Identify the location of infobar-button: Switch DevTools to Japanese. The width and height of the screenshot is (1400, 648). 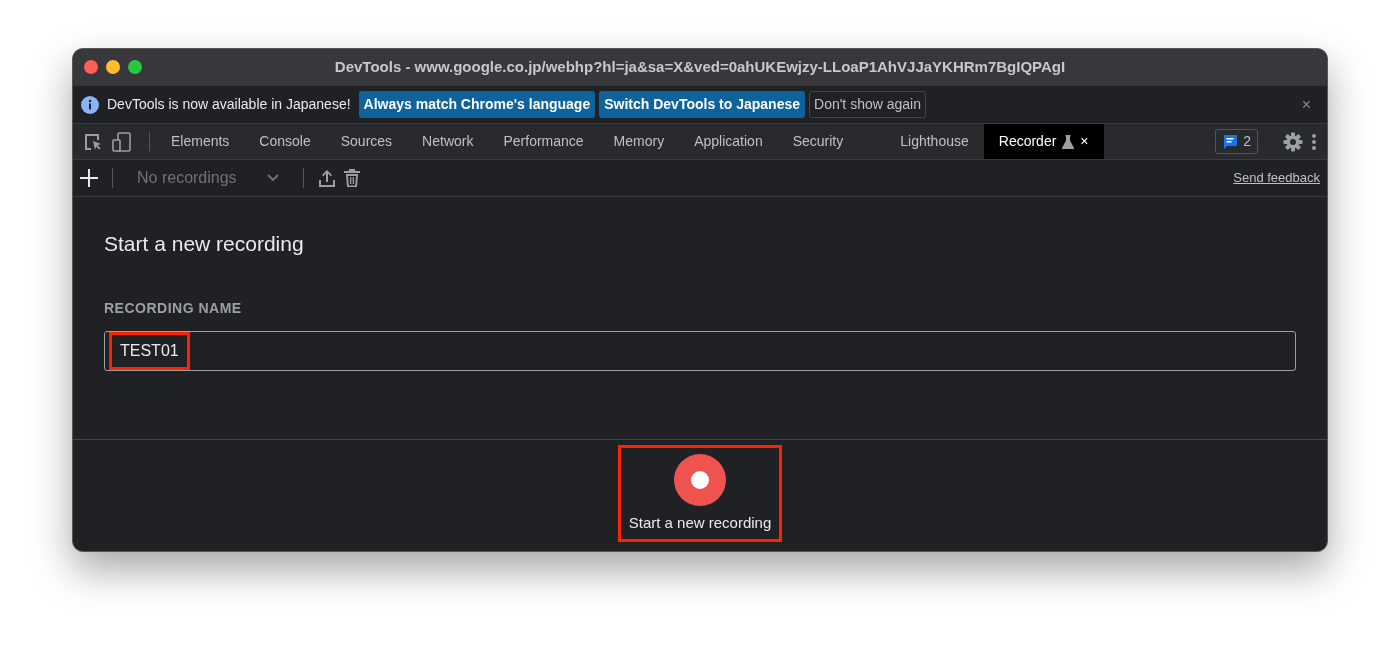
(702, 104).